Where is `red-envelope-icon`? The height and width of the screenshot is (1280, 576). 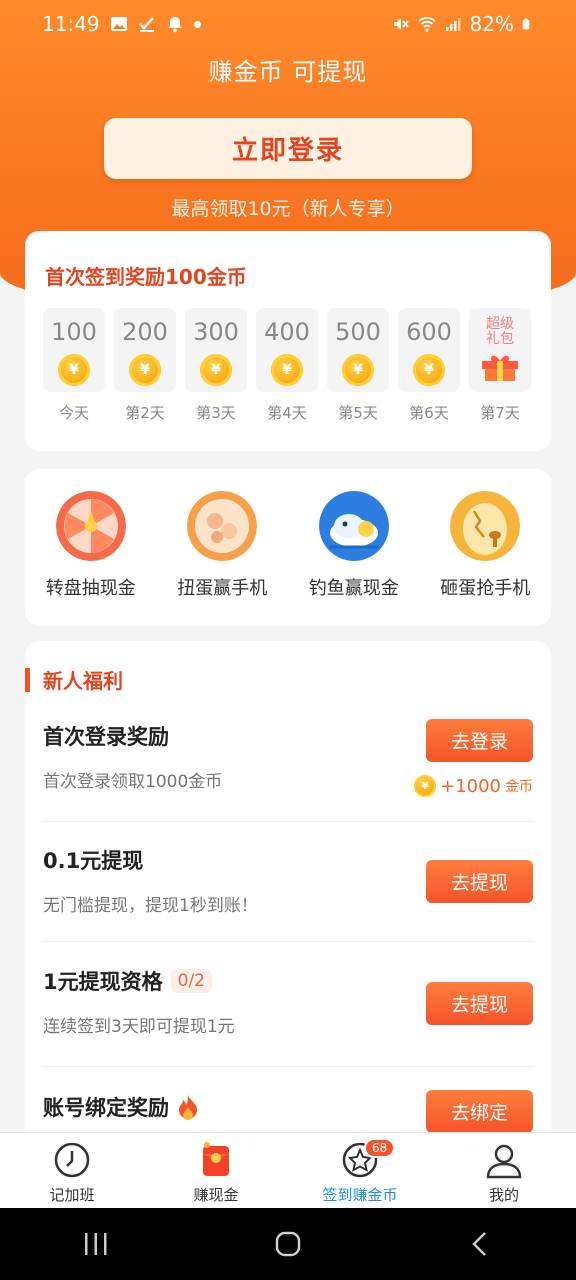
red-envelope-icon is located at coordinates (216, 1159).